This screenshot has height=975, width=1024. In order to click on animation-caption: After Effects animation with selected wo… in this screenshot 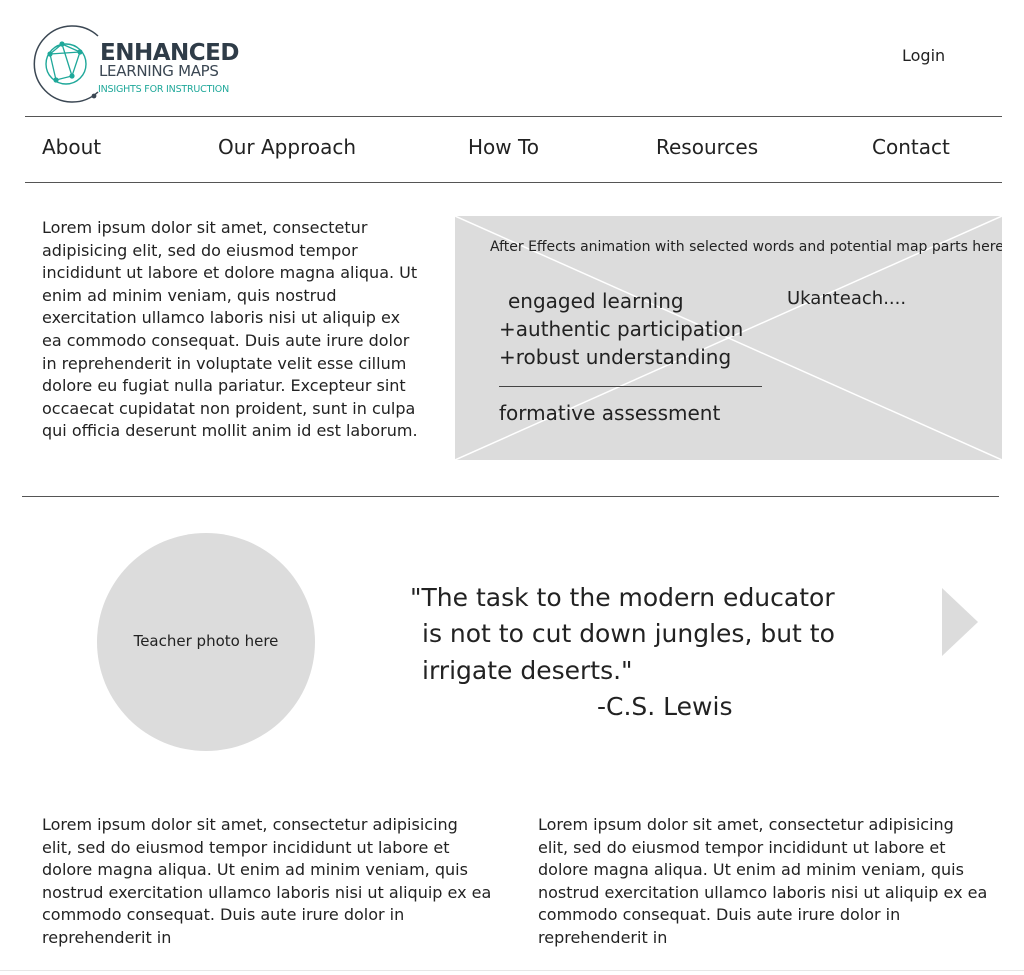, I will do `click(746, 247)`.